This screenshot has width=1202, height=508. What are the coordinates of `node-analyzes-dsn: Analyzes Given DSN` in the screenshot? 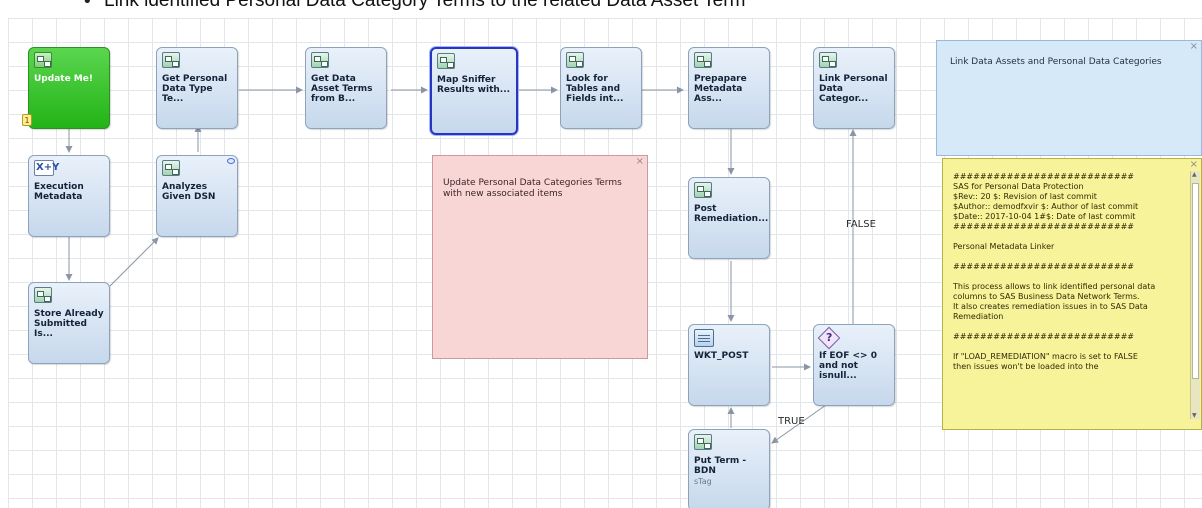 It's located at (197, 196).